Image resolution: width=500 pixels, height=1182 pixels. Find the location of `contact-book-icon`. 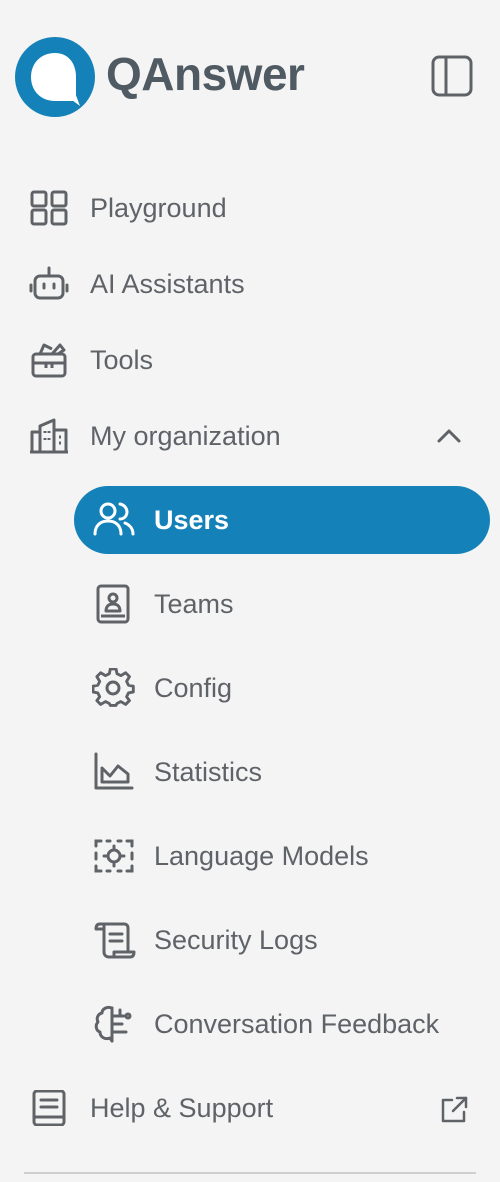

contact-book-icon is located at coordinates (114, 604).